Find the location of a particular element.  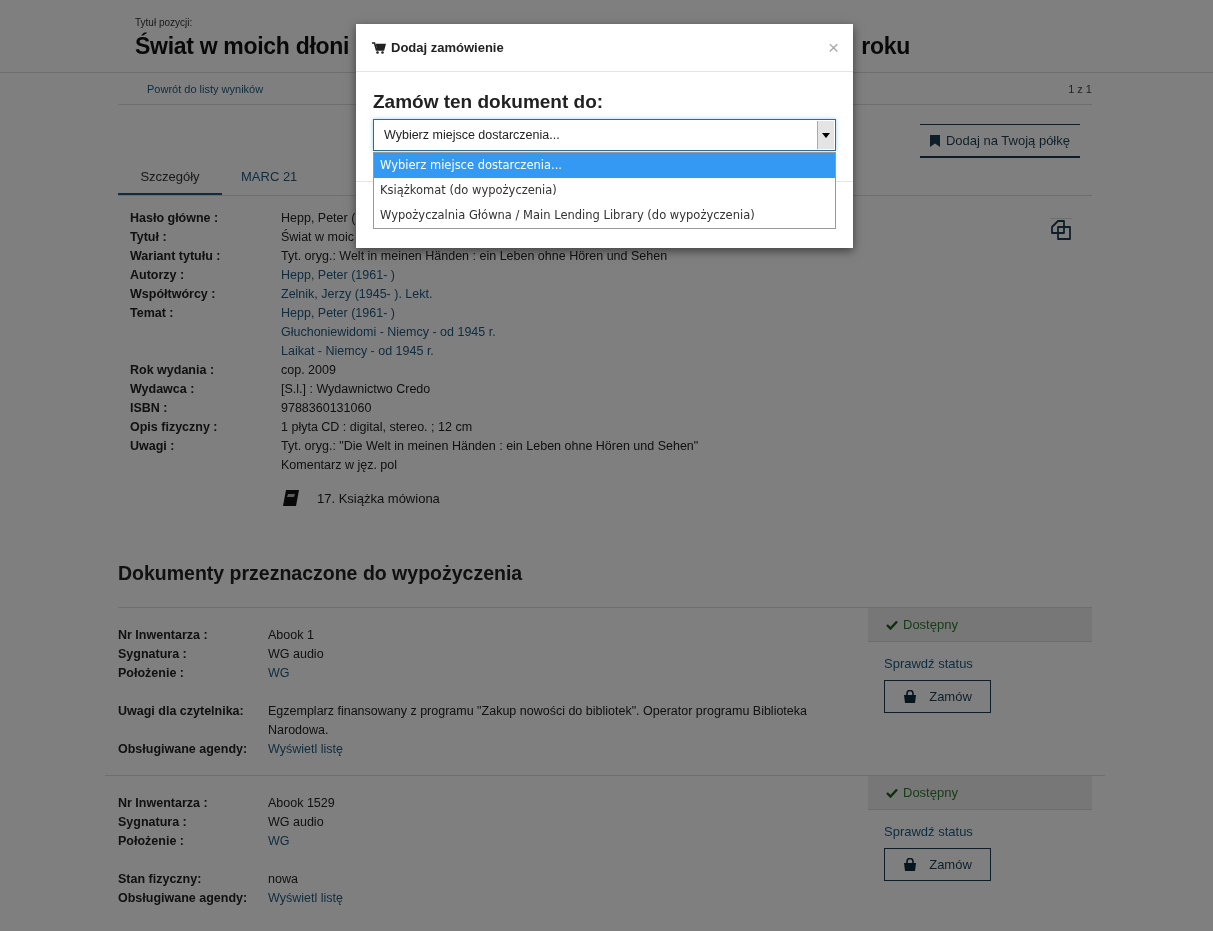

field-value: Egzemplarz finansowany z programu "Zakup nowości do bibliotek". Operator programu Biblioteka Narodowa. is located at coordinates (538, 721).